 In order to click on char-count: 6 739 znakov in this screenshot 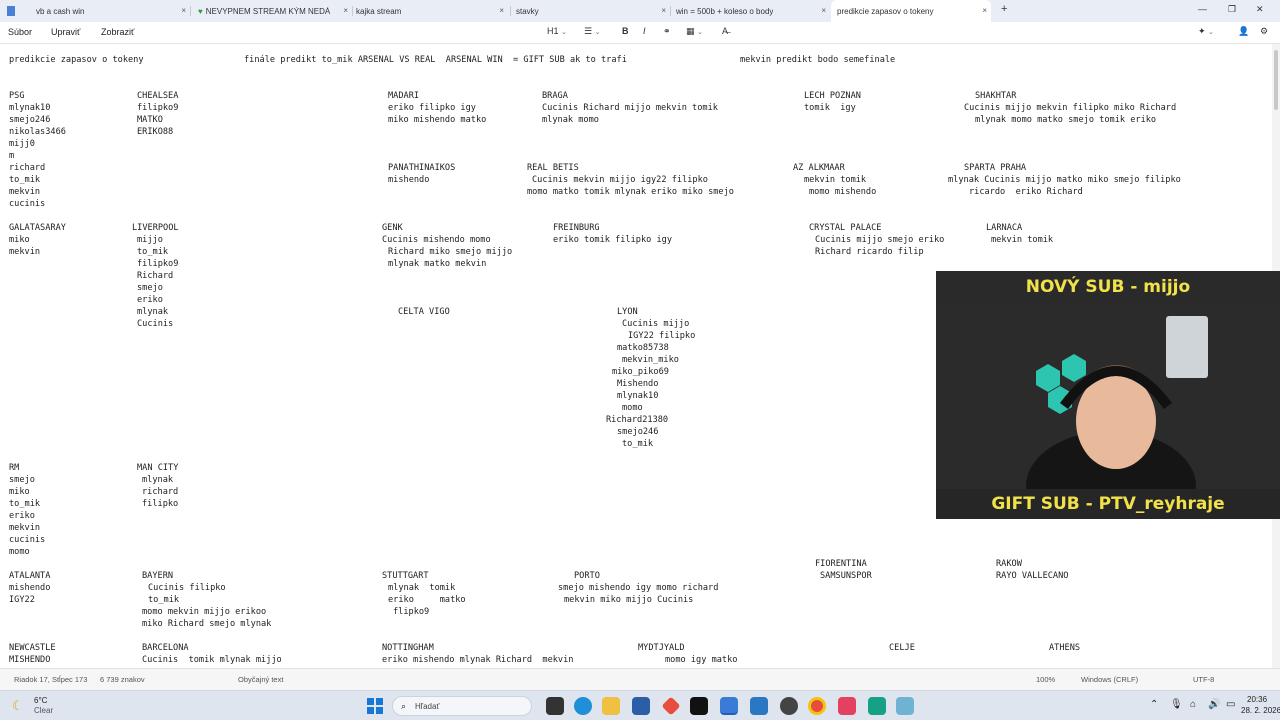, I will do `click(122, 679)`.